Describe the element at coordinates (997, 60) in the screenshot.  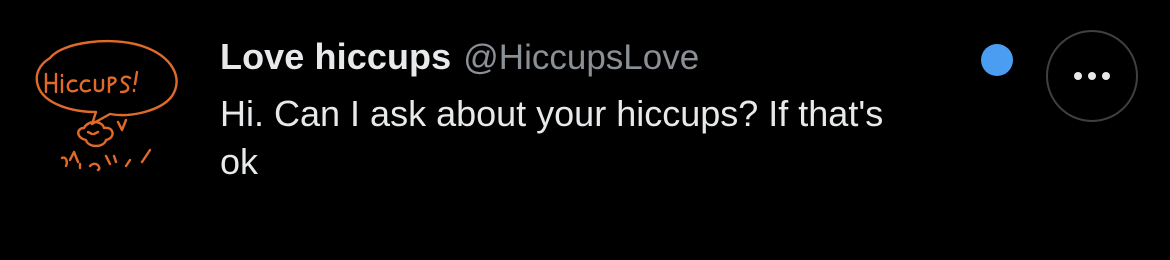
I see `unread-indicator-dot` at that location.